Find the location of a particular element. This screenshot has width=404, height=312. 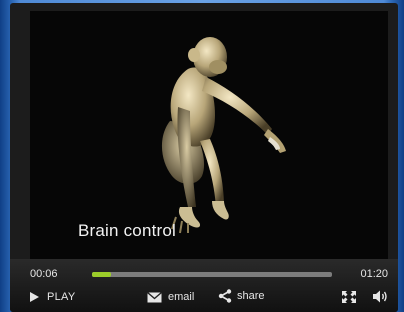

fullscreen-button is located at coordinates (349, 297).